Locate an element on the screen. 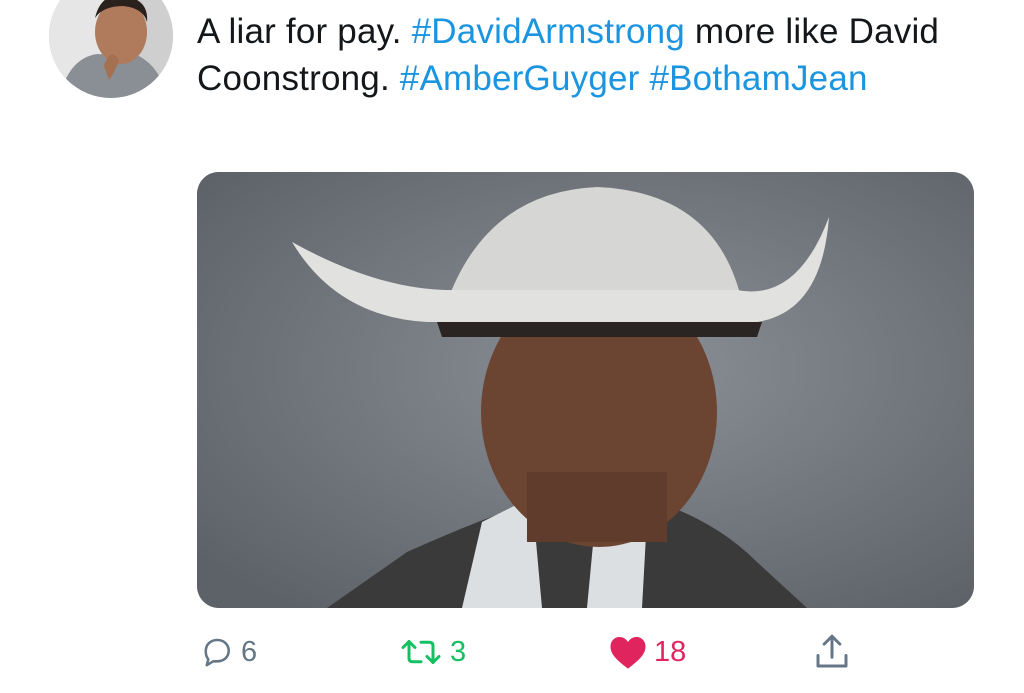 Image resolution: width=1024 pixels, height=693 pixels. like-button: 18 is located at coordinates (647, 652).